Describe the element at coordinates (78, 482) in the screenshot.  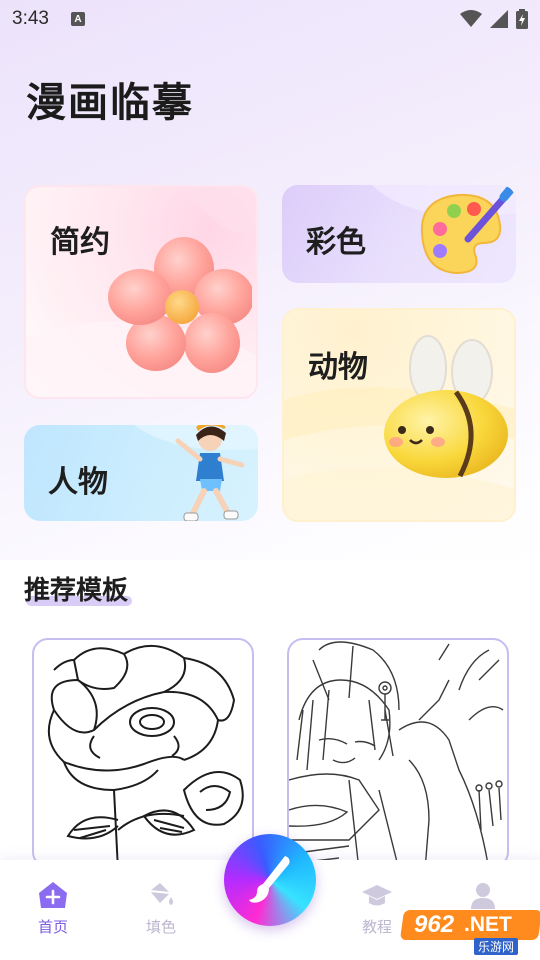
I see `category-label-person: 人物` at that location.